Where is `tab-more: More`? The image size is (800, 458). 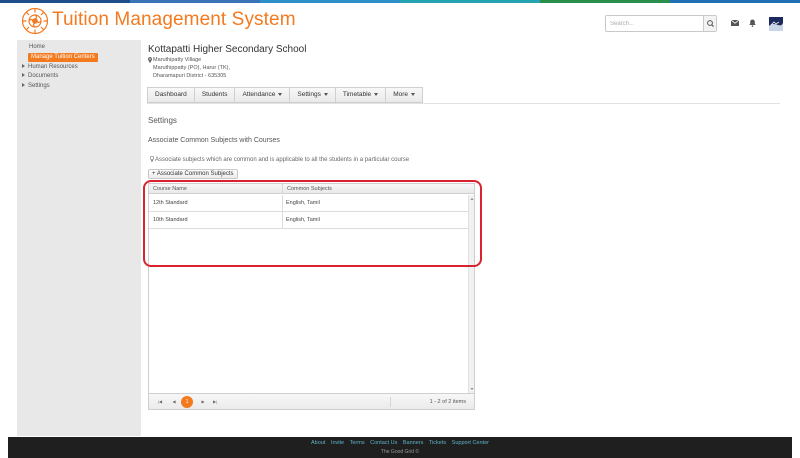 tab-more: More is located at coordinates (404, 95).